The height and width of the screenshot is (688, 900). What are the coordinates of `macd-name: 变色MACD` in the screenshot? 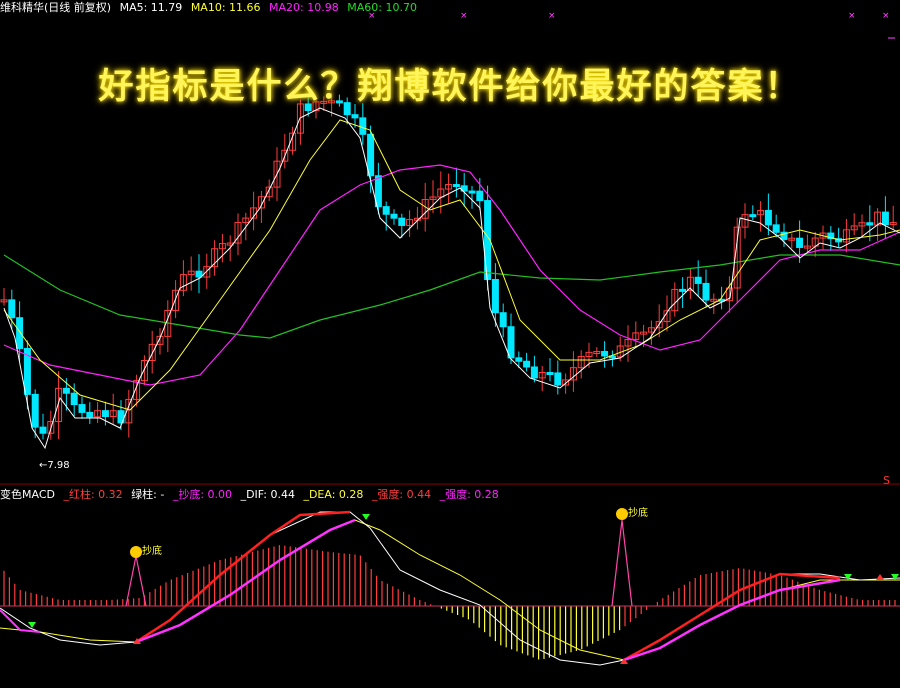 It's located at (27, 494).